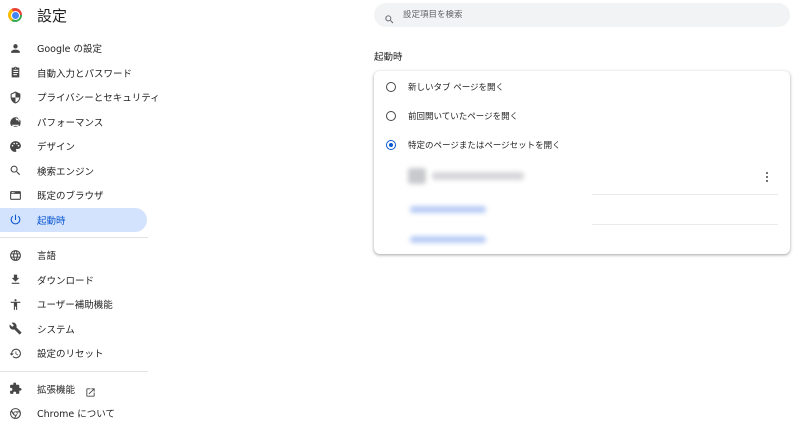  I want to click on sidebar-item-google-settings: Google の設定, so click(74, 48).